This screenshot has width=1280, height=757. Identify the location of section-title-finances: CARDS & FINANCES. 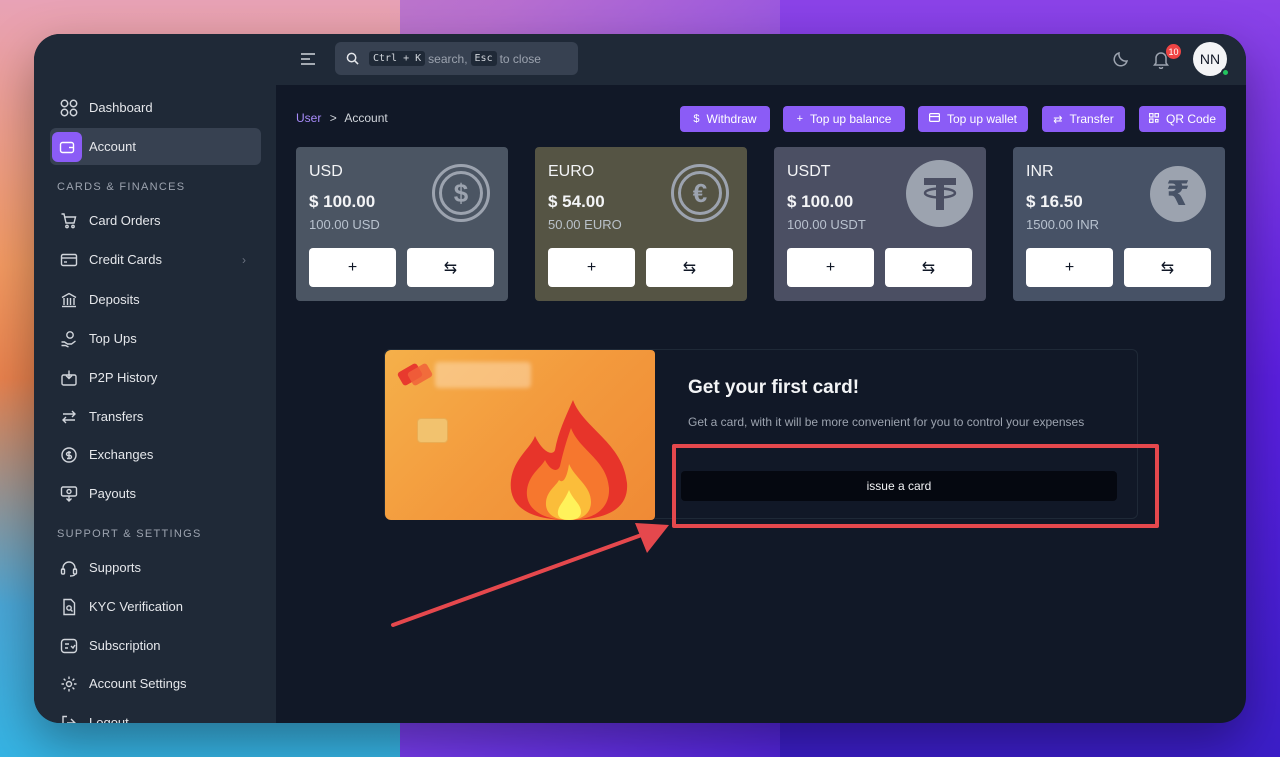
(121, 187).